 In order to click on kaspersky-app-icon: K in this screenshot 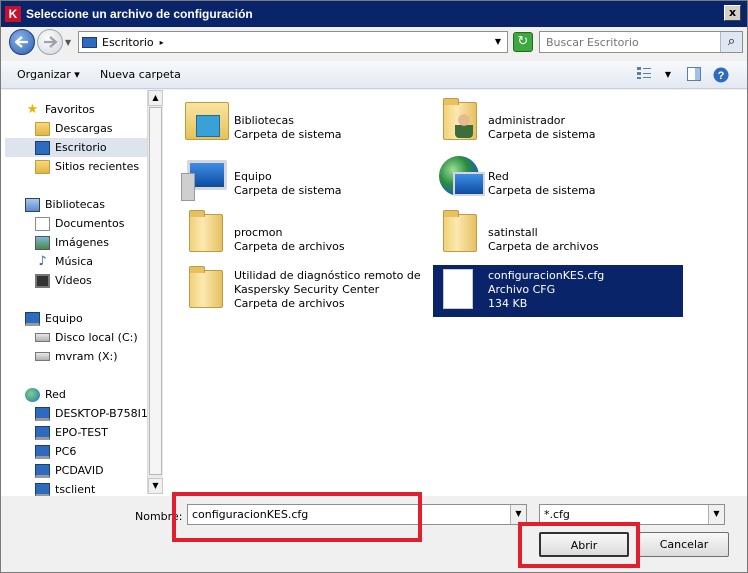, I will do `click(13, 14)`.